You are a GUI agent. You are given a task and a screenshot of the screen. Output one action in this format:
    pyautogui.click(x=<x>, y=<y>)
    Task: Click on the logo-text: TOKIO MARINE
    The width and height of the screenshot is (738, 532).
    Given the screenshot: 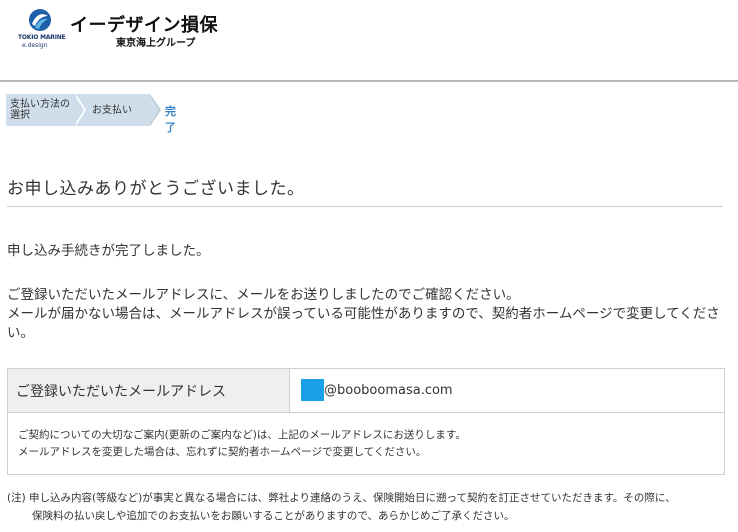 What is the action you would take?
    pyautogui.click(x=42, y=37)
    